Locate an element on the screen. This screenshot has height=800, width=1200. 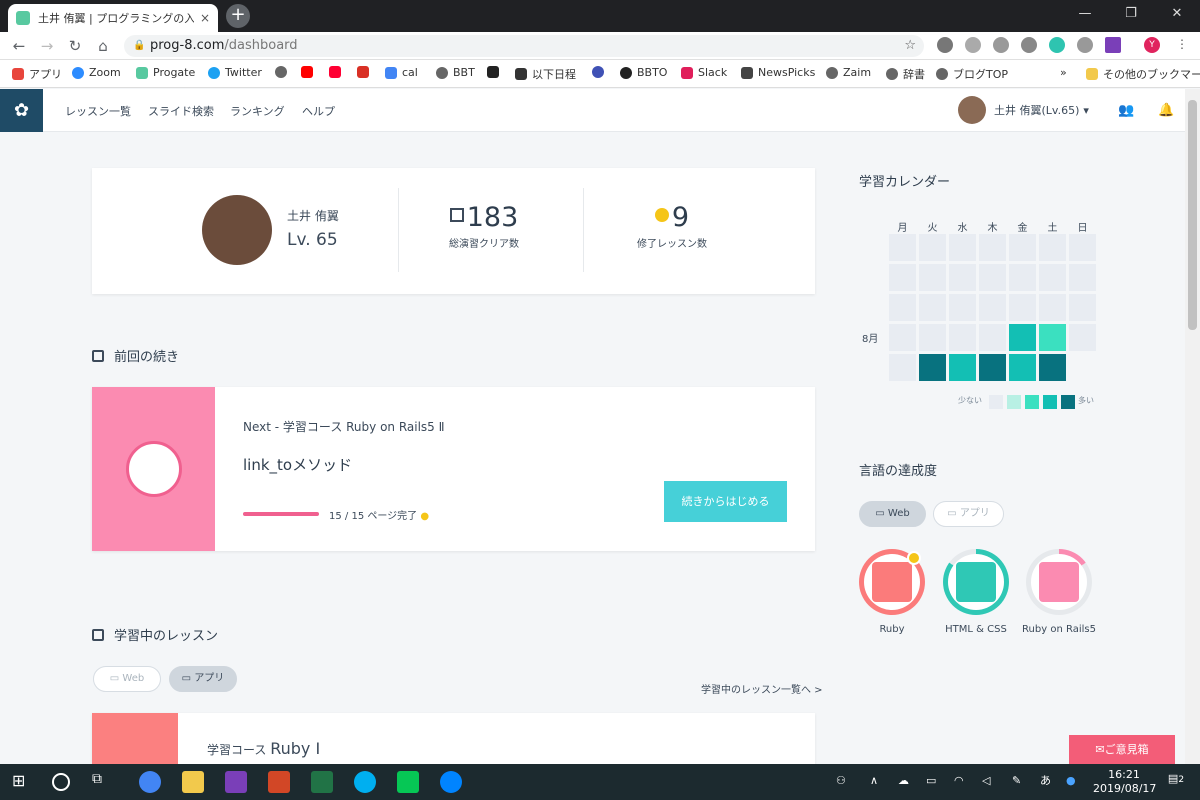
line-icon is located at coordinates (408, 782).